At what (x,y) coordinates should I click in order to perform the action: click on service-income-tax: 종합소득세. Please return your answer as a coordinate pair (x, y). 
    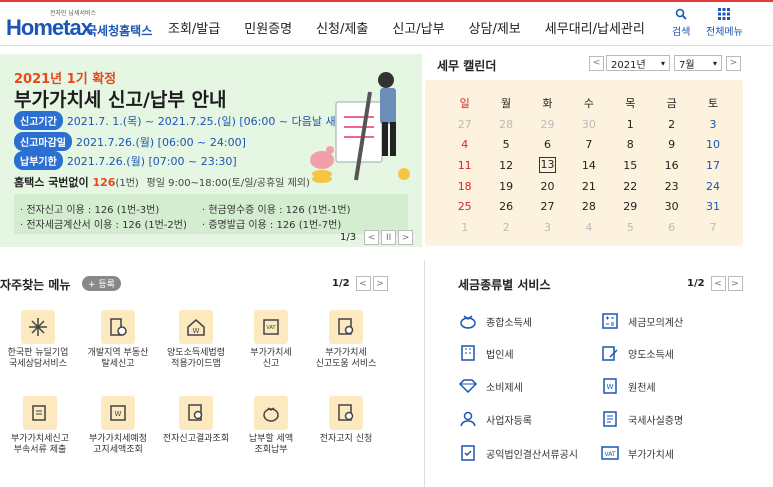
    Looking at the image, I should click on (495, 321).